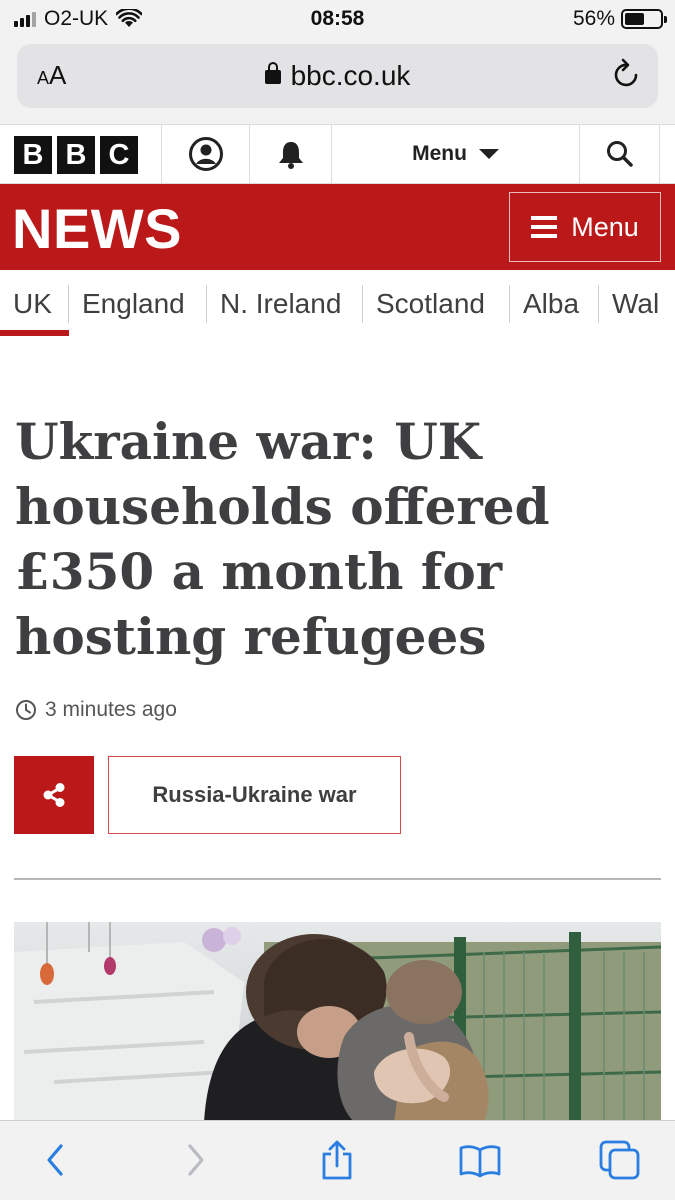  I want to click on search-button, so click(619, 154).